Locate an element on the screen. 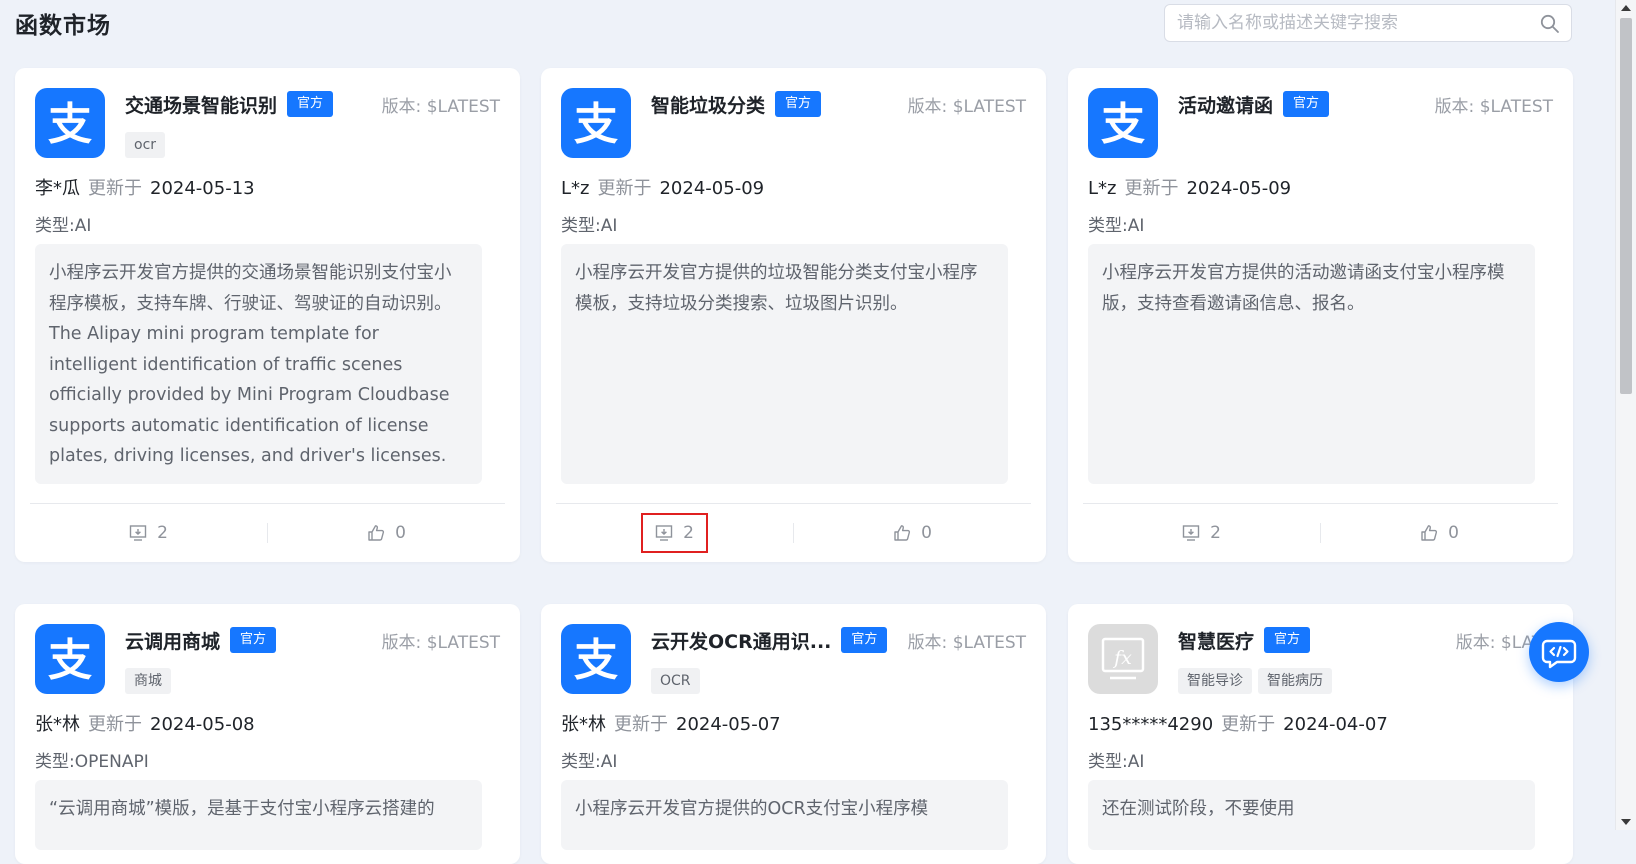  code-assistant-button is located at coordinates (1559, 652).